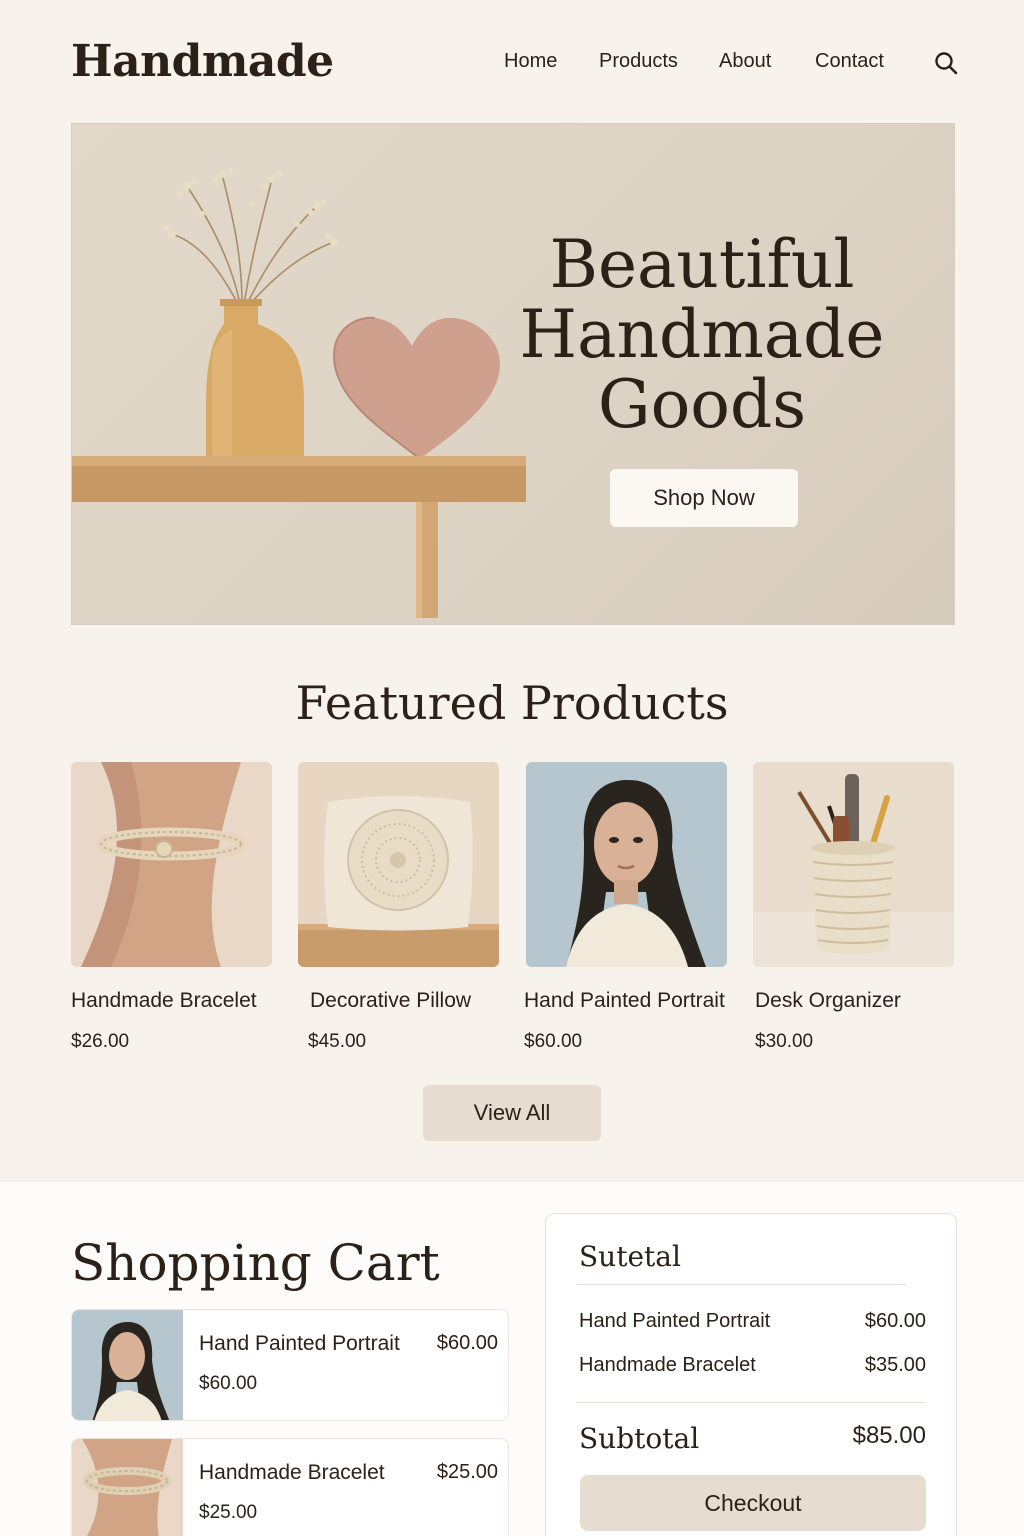  Describe the element at coordinates (849, 61) in the screenshot. I see `nav-contact: Contact` at that location.